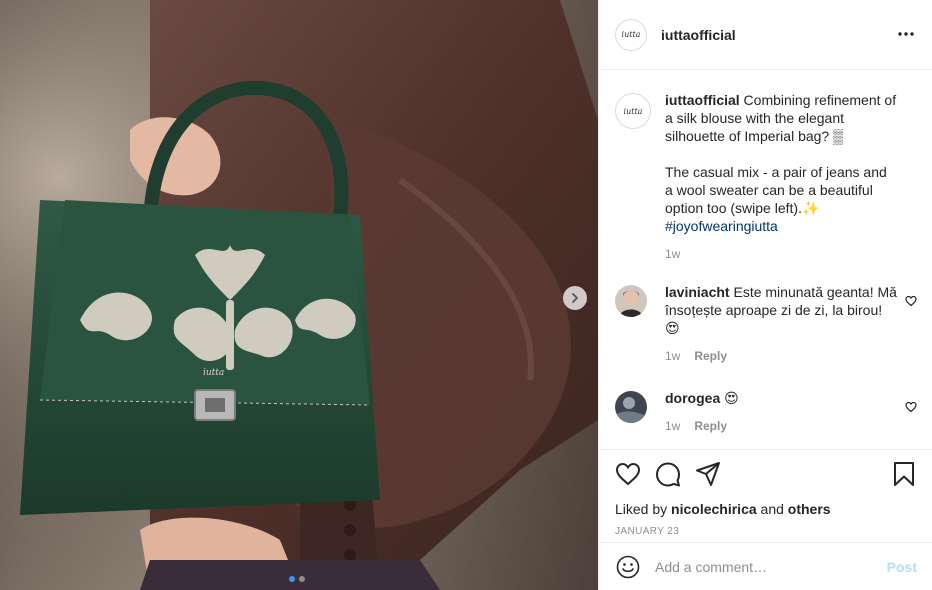  What do you see at coordinates (714, 509) in the screenshot?
I see `liked-by-user: nicolechirica` at bounding box center [714, 509].